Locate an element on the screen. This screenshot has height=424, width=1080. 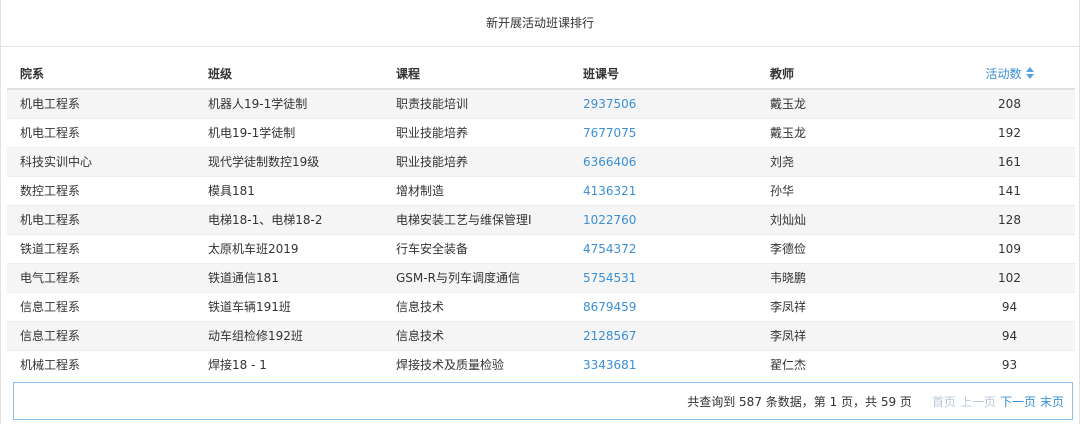
class-code-link: 6366406 is located at coordinates (609, 162).